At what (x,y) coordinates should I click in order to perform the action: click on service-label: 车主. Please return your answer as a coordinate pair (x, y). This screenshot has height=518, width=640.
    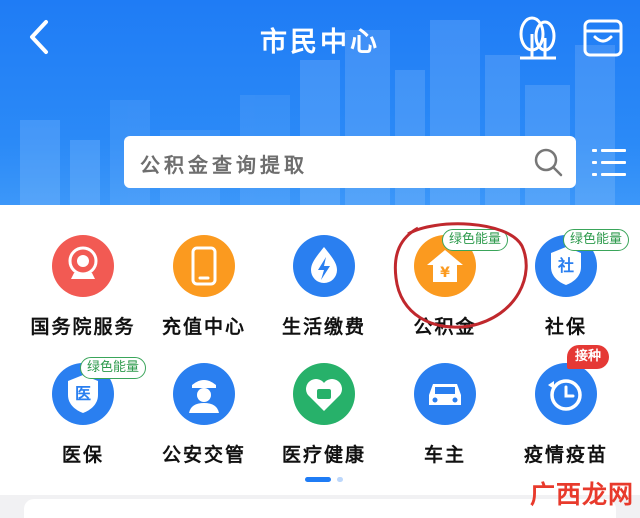
    Looking at the image, I should click on (444, 455).